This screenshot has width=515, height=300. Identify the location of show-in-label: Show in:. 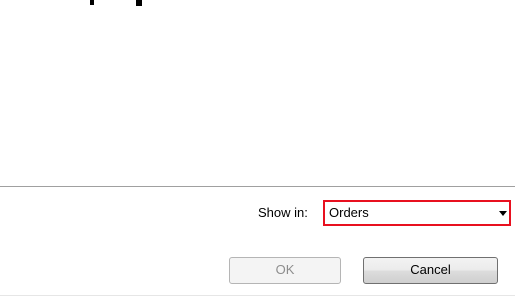
(283, 212).